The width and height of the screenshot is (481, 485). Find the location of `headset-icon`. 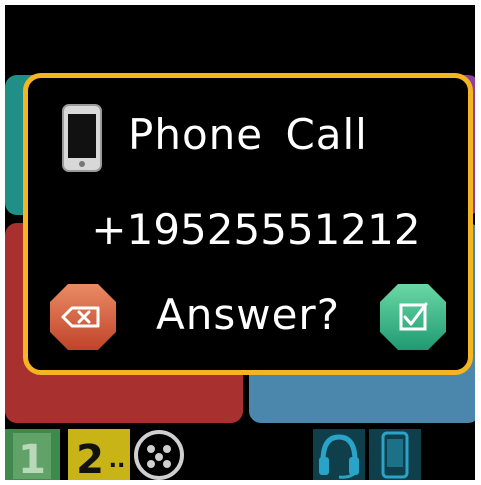

headset-icon is located at coordinates (339, 453).